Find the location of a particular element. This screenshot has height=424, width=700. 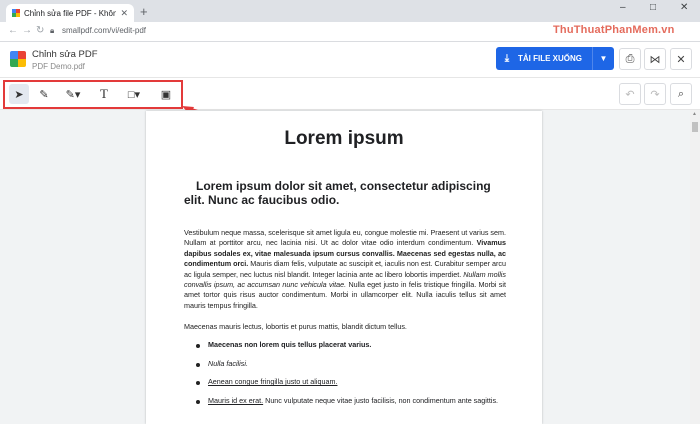

share-button: ⋈ is located at coordinates (655, 59).